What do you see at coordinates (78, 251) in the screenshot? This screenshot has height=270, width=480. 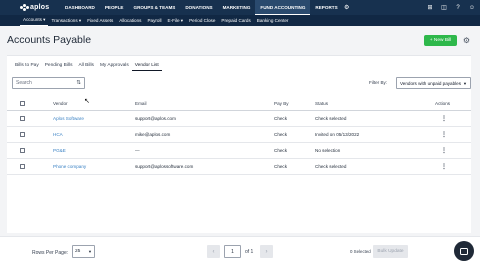 I see `rows-per-page-value: 25` at bounding box center [78, 251].